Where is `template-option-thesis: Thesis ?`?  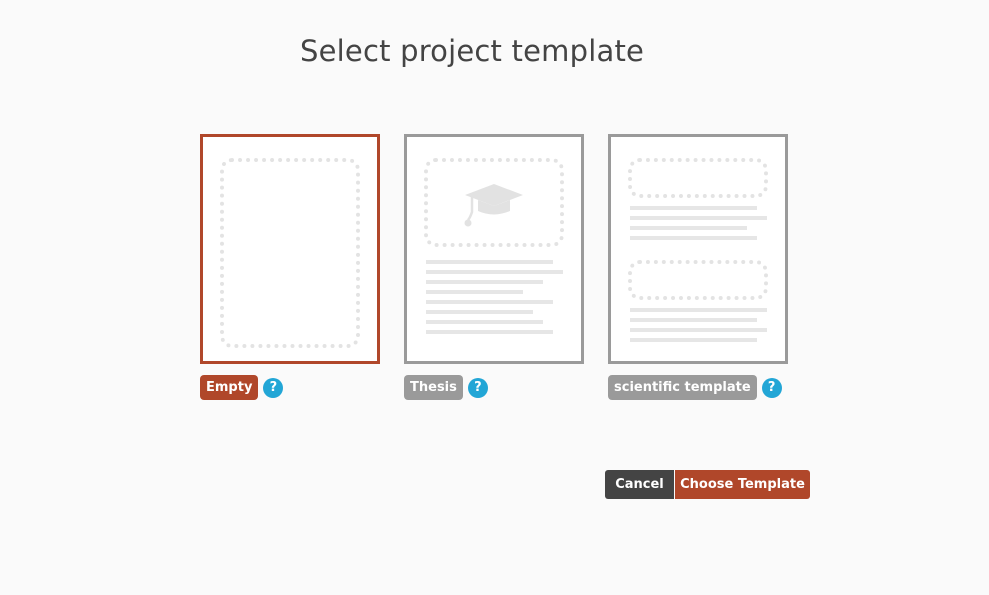 template-option-thesis: Thesis ? is located at coordinates (494, 267).